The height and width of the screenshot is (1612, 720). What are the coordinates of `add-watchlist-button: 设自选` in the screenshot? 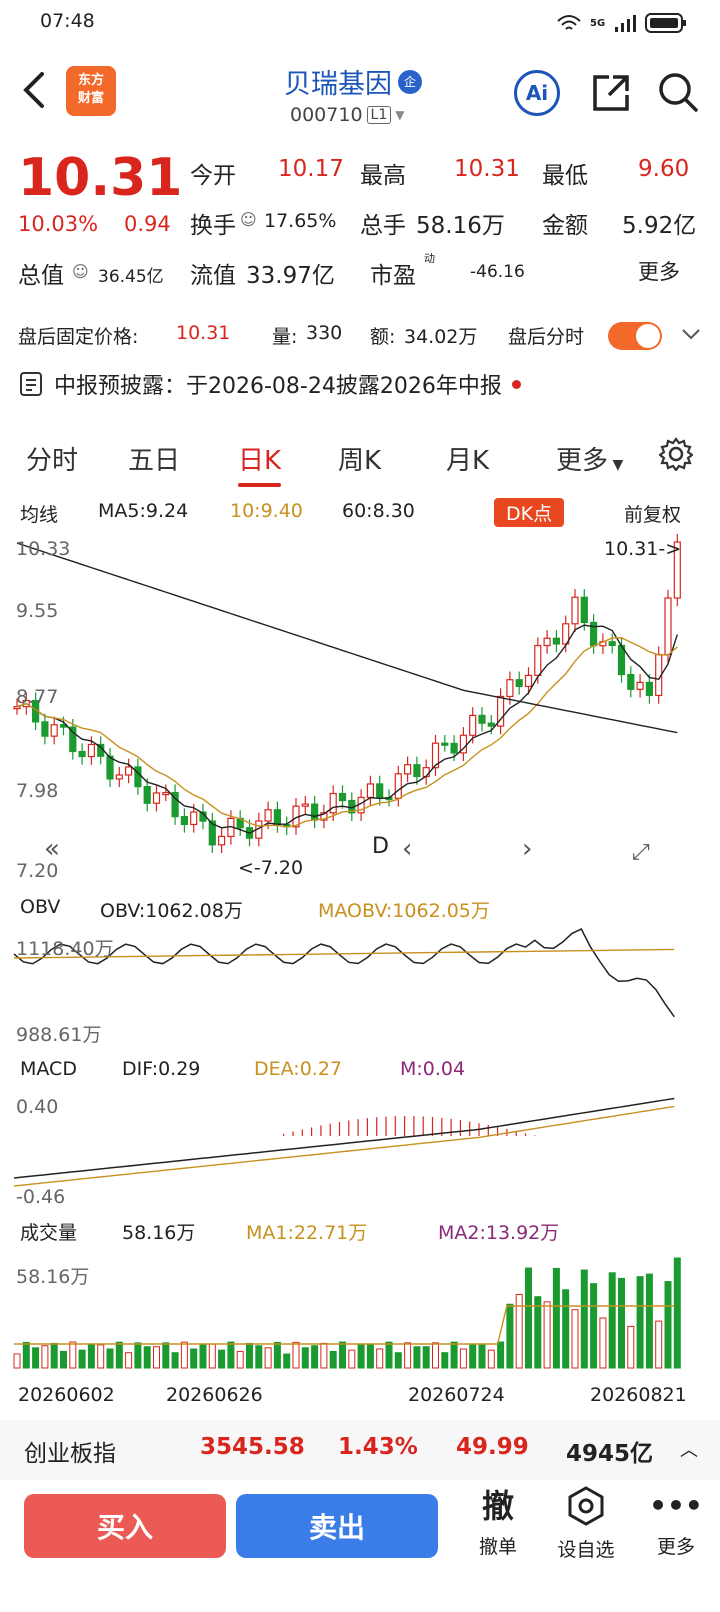 It's located at (586, 1524).